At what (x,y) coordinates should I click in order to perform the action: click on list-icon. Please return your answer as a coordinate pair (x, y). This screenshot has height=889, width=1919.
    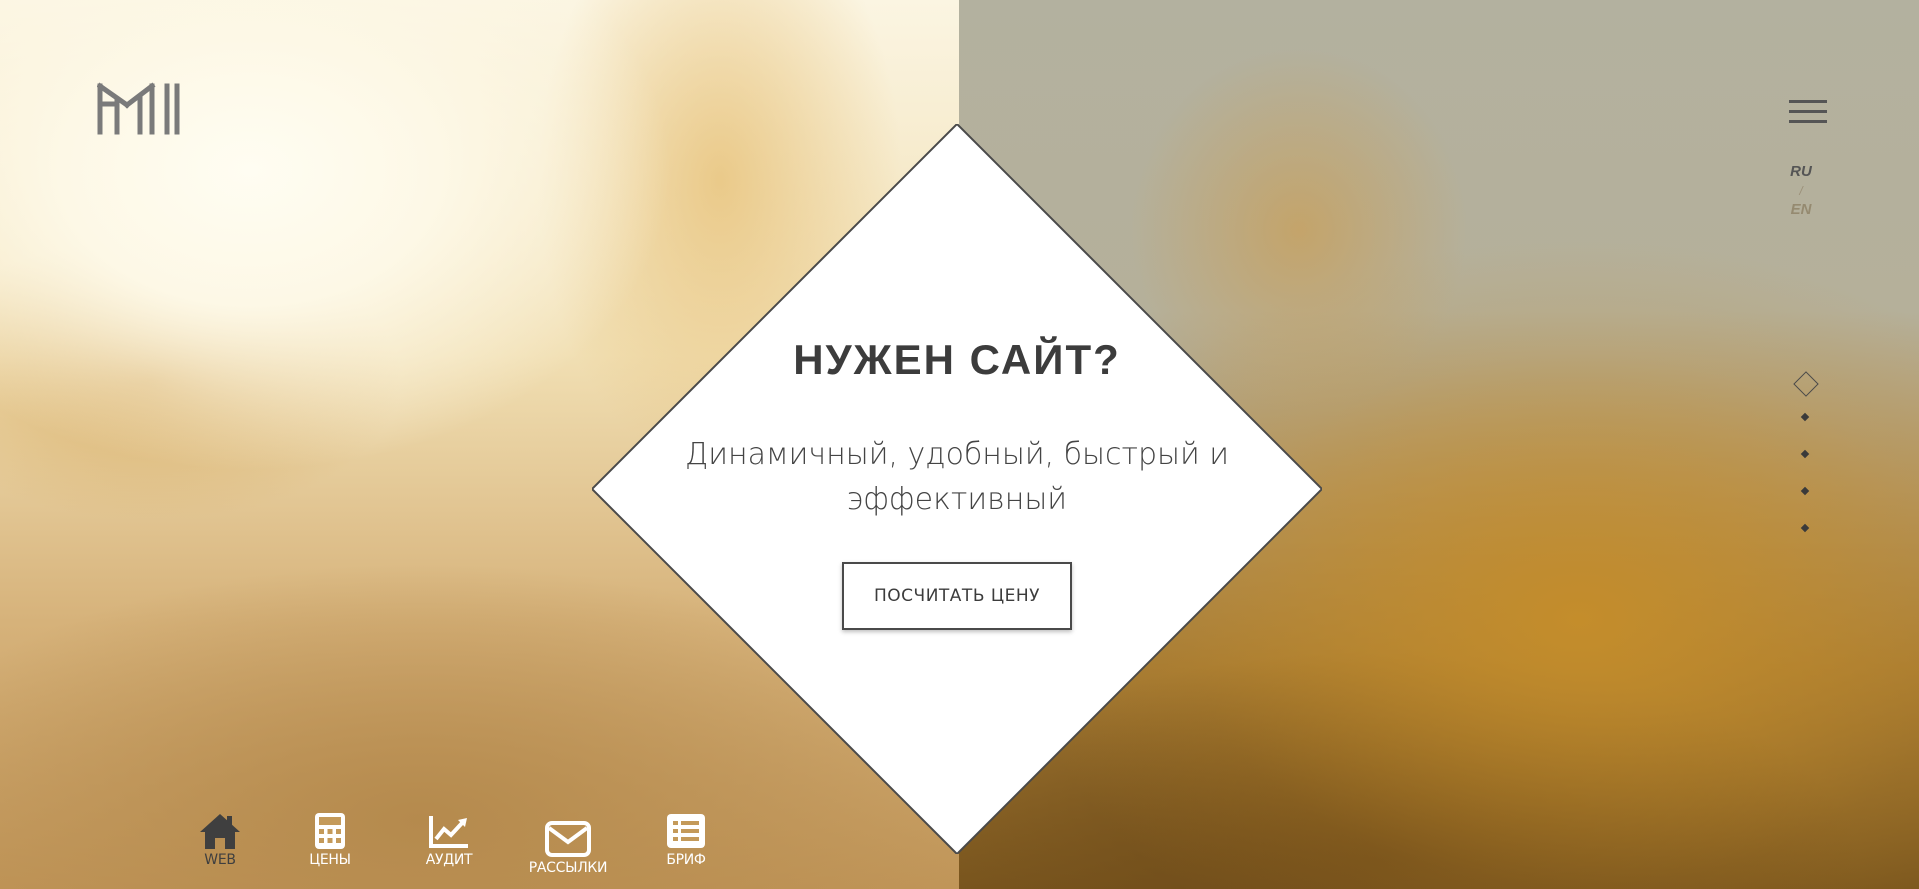
    Looking at the image, I should click on (686, 831).